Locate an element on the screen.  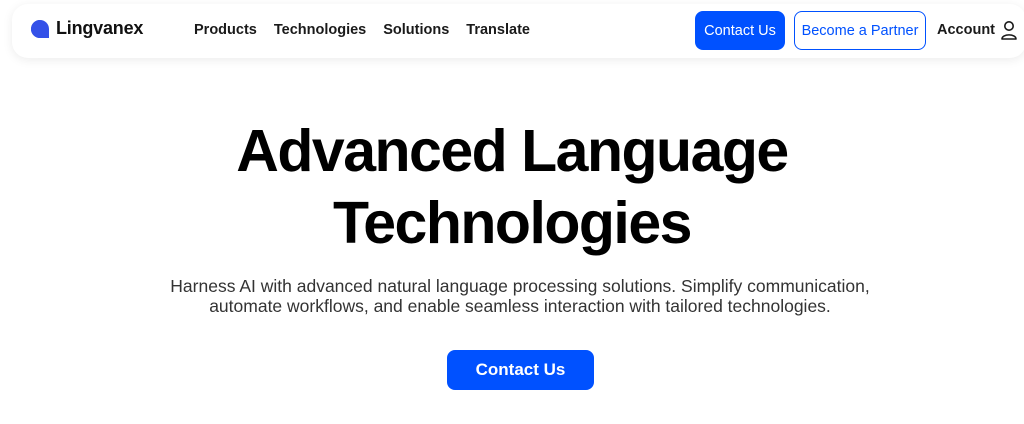
brand-name: Lingvanex is located at coordinates (100, 28).